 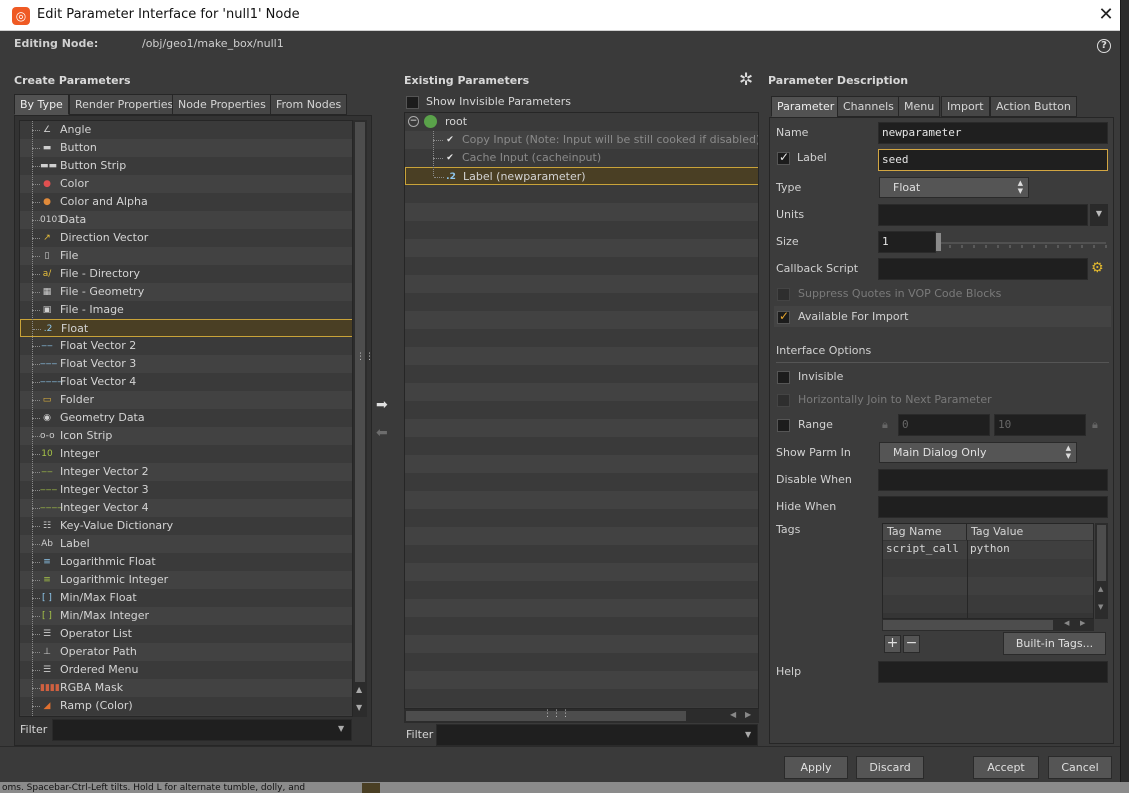 I want to click on list-item: ↗ Direction Vector, so click(x=186, y=238).